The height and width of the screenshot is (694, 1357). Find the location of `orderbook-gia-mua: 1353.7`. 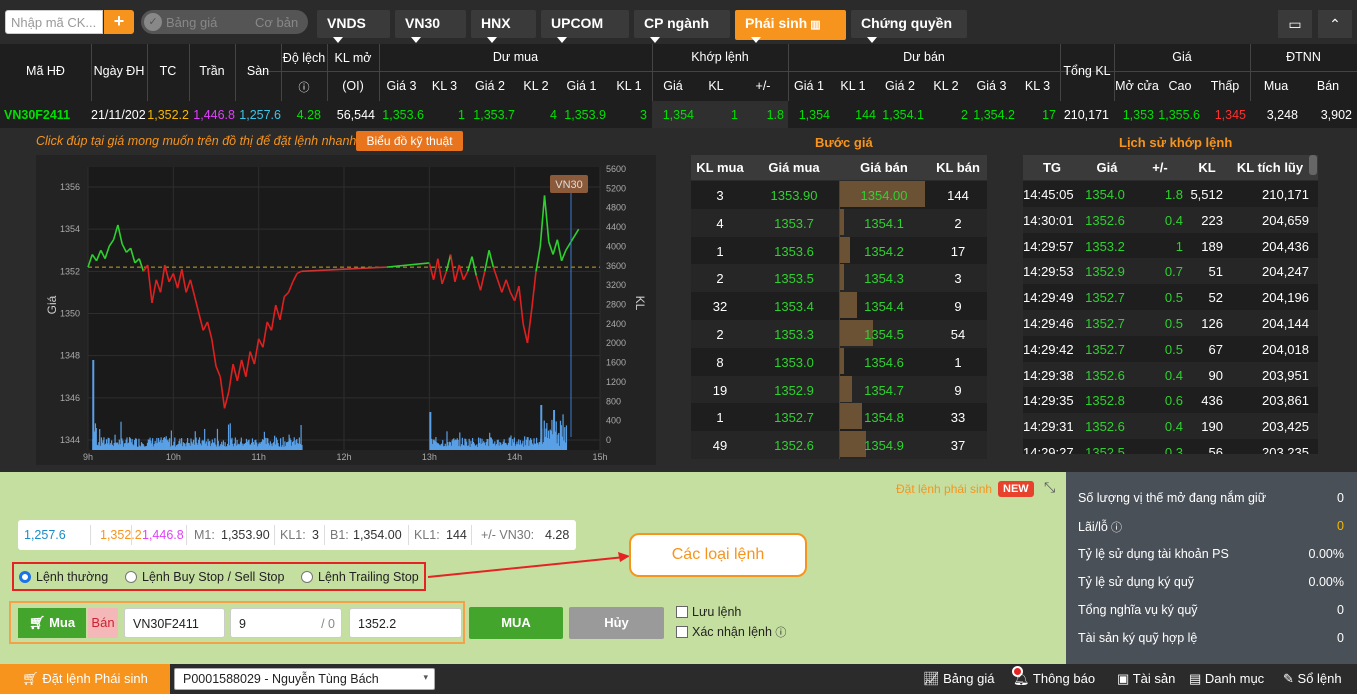

orderbook-gia-mua: 1353.7 is located at coordinates (794, 223).